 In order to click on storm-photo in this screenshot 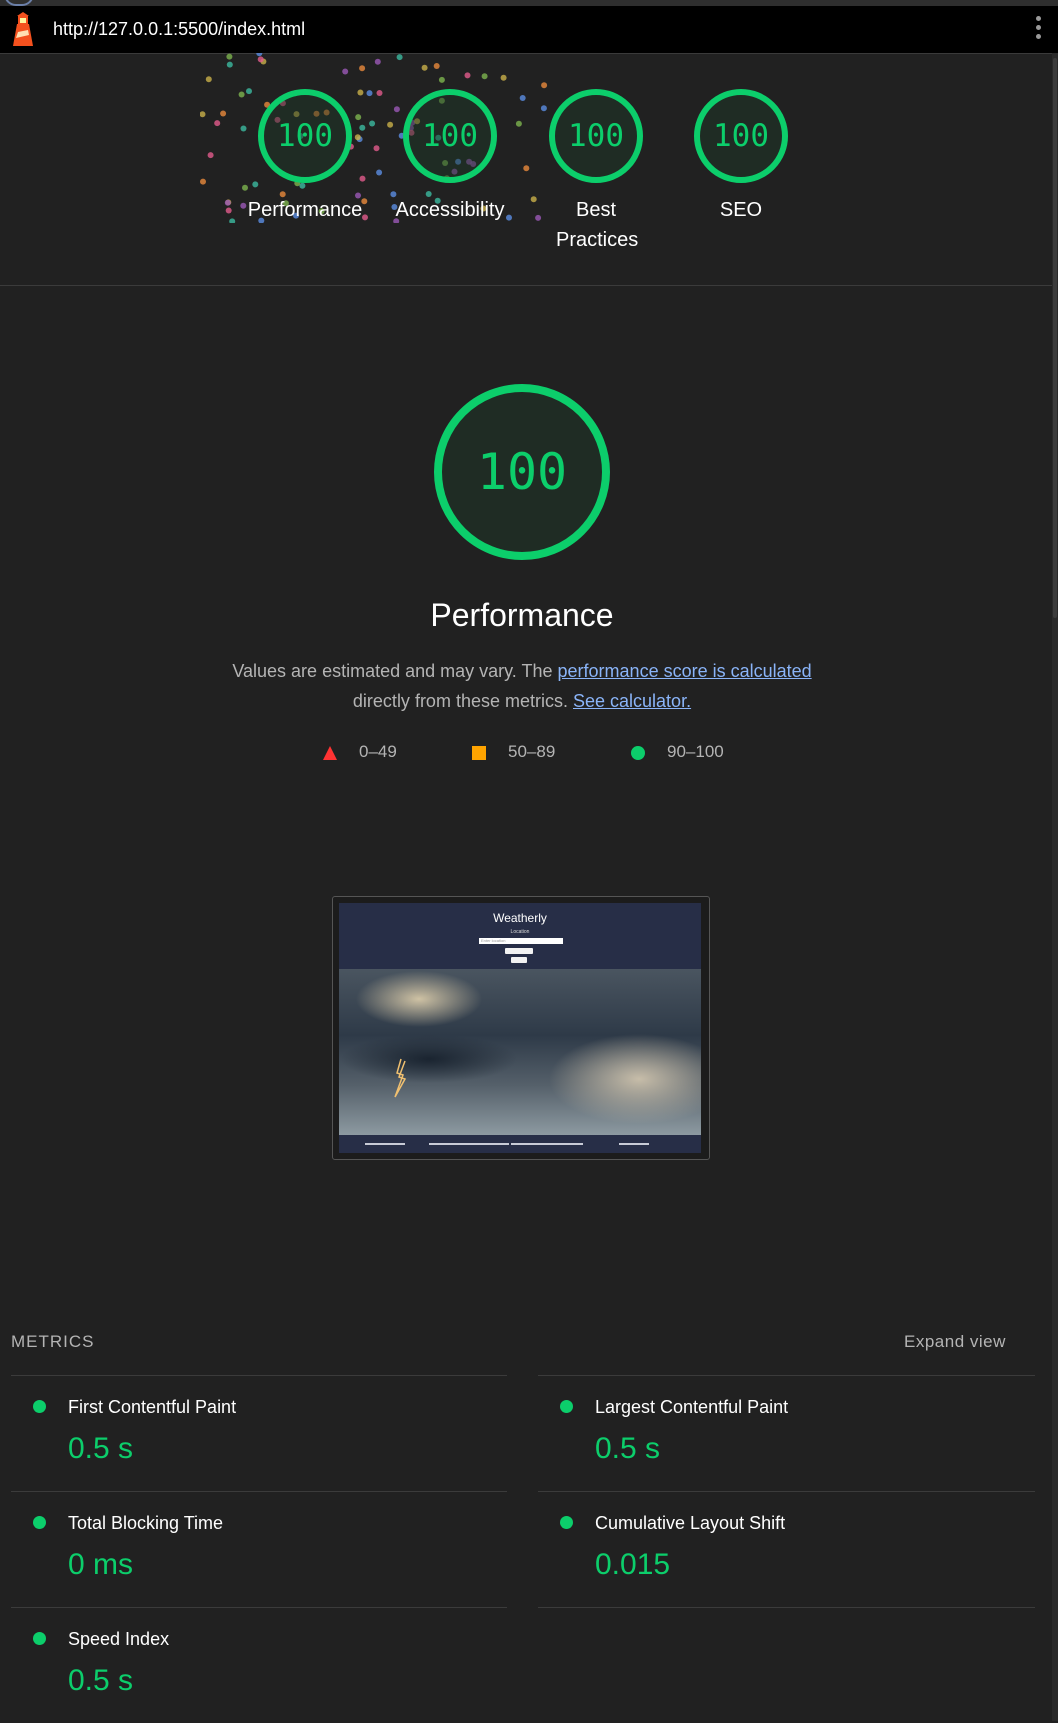, I will do `click(520, 1052)`.